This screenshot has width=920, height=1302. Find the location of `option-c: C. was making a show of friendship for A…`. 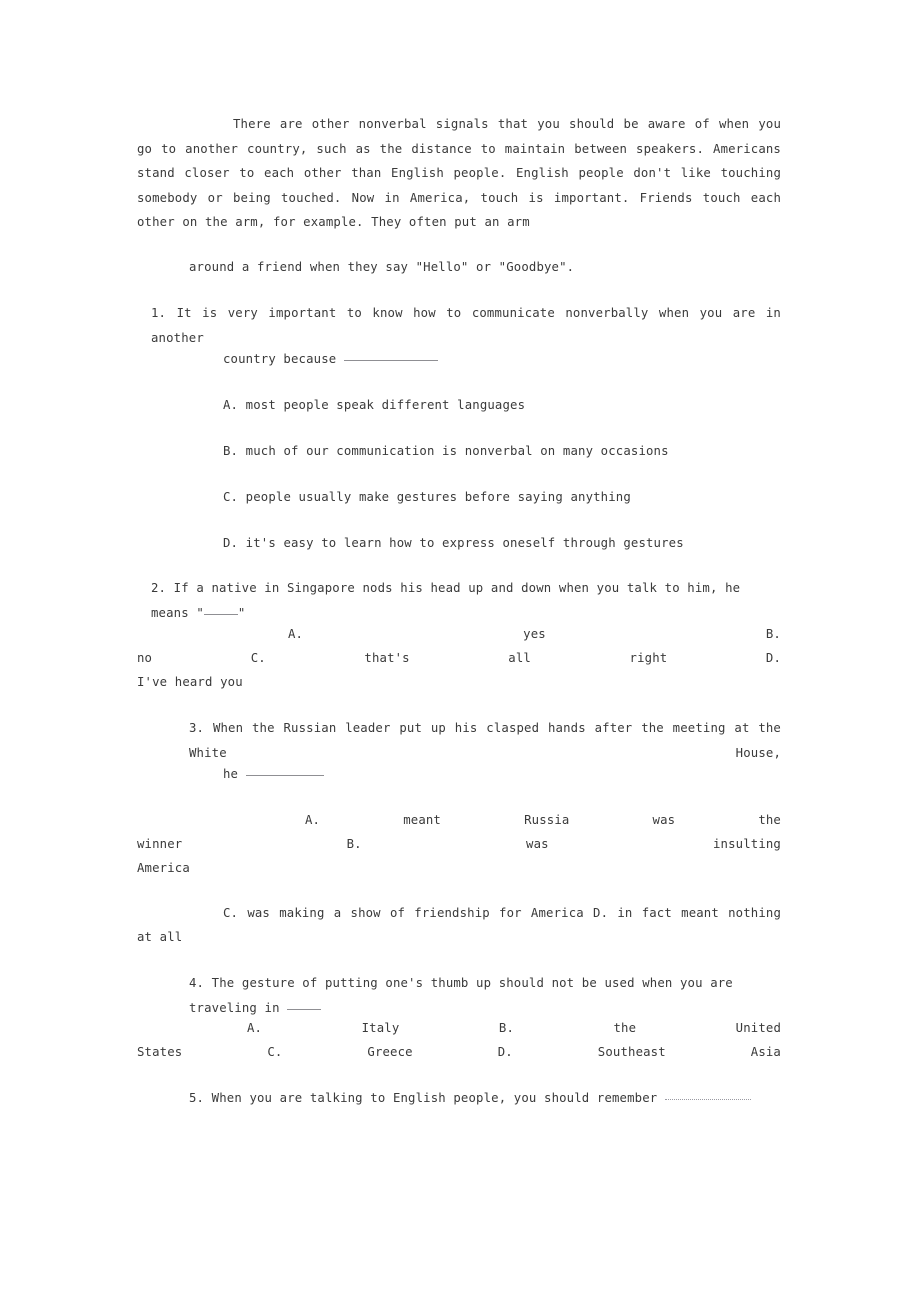

option-c: C. was making a show of friendship for A… is located at coordinates (403, 913).